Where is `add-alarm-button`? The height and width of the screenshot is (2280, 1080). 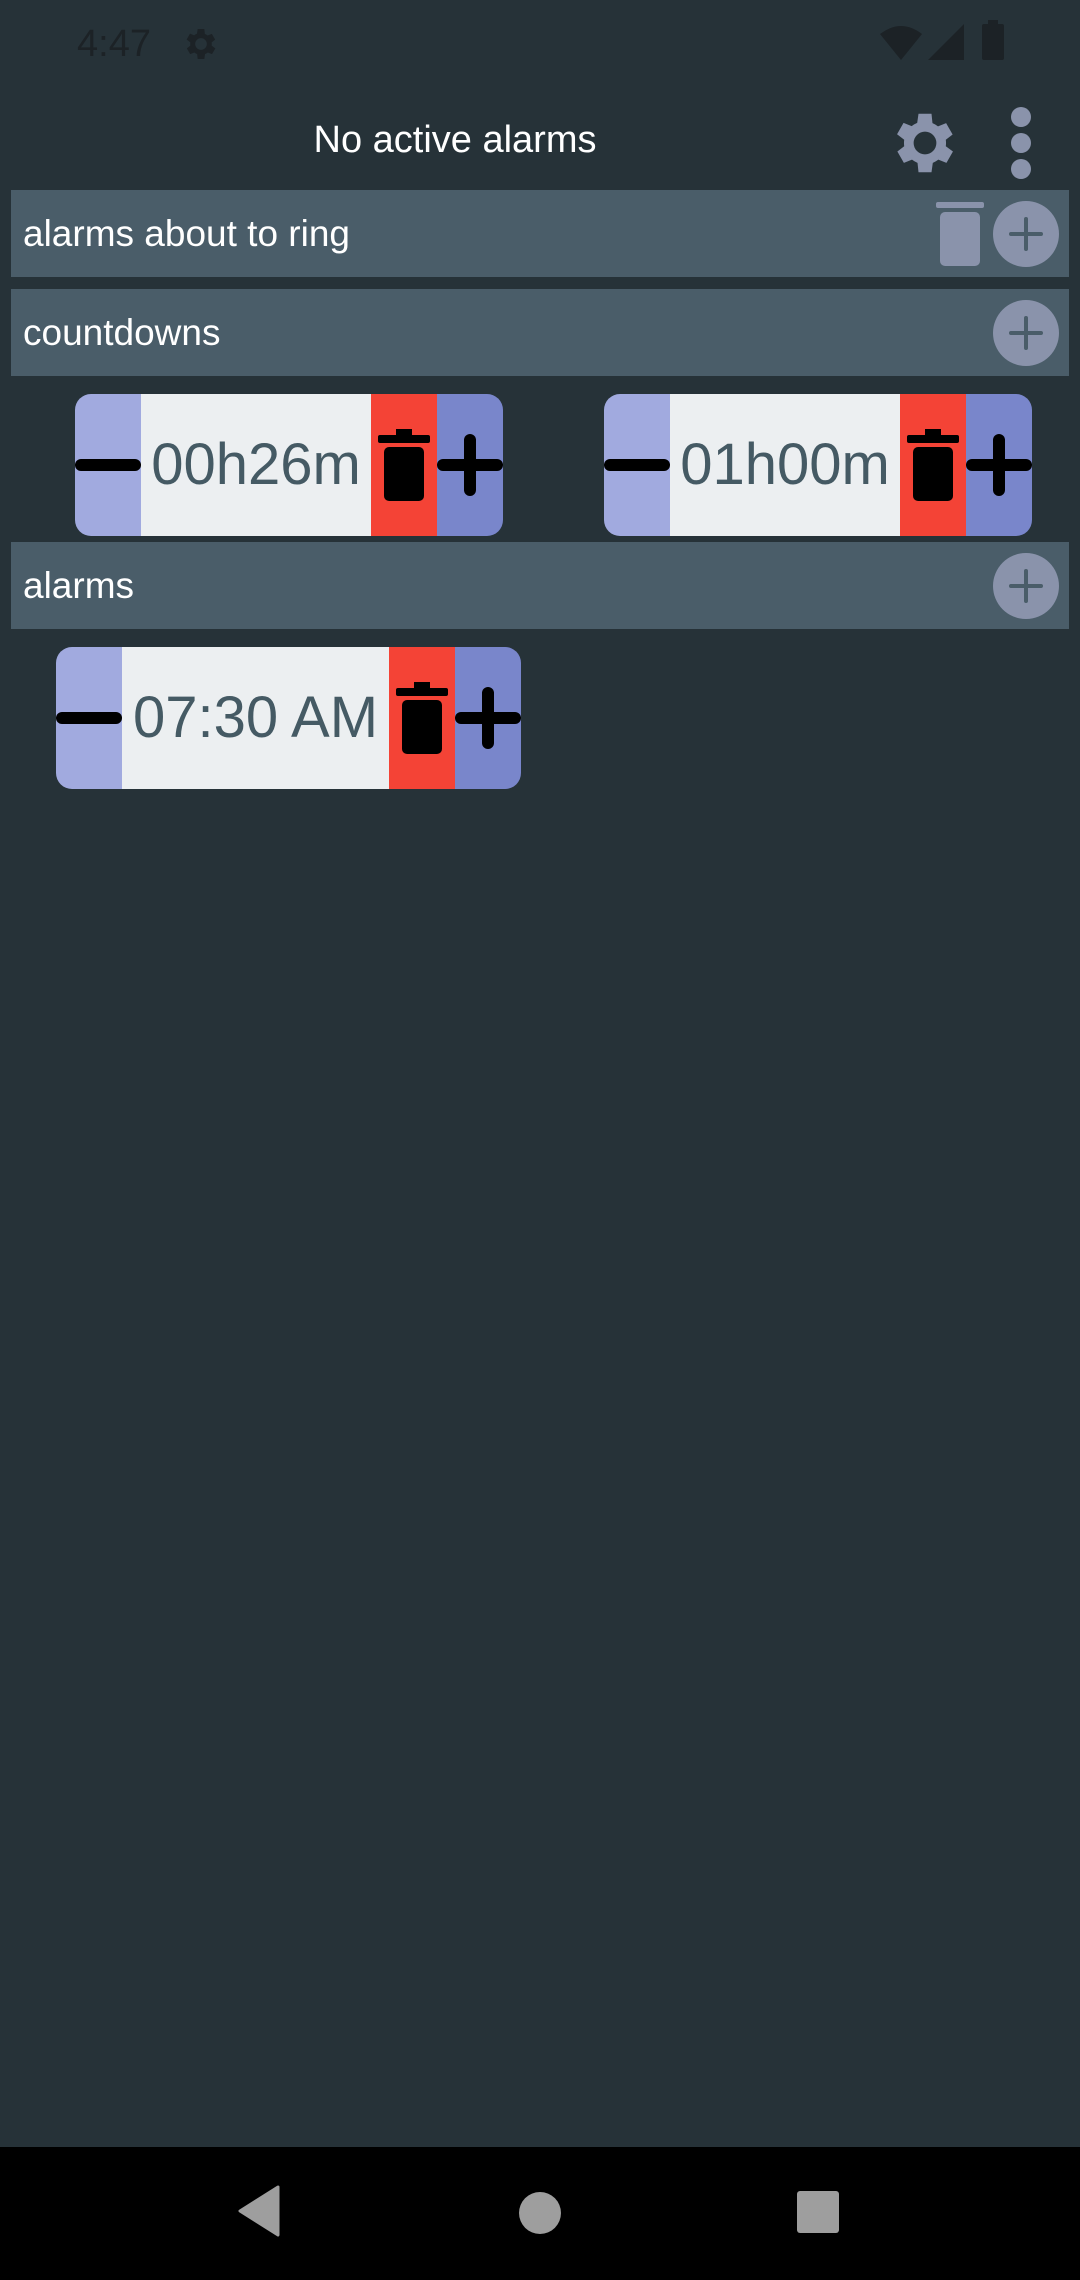 add-alarm-button is located at coordinates (1026, 586).